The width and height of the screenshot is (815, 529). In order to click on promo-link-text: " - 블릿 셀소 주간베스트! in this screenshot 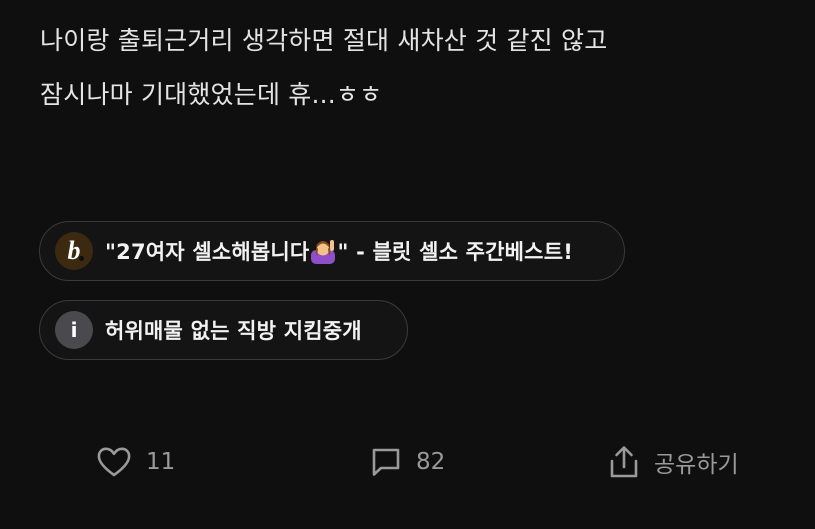, I will do `click(455, 252)`.